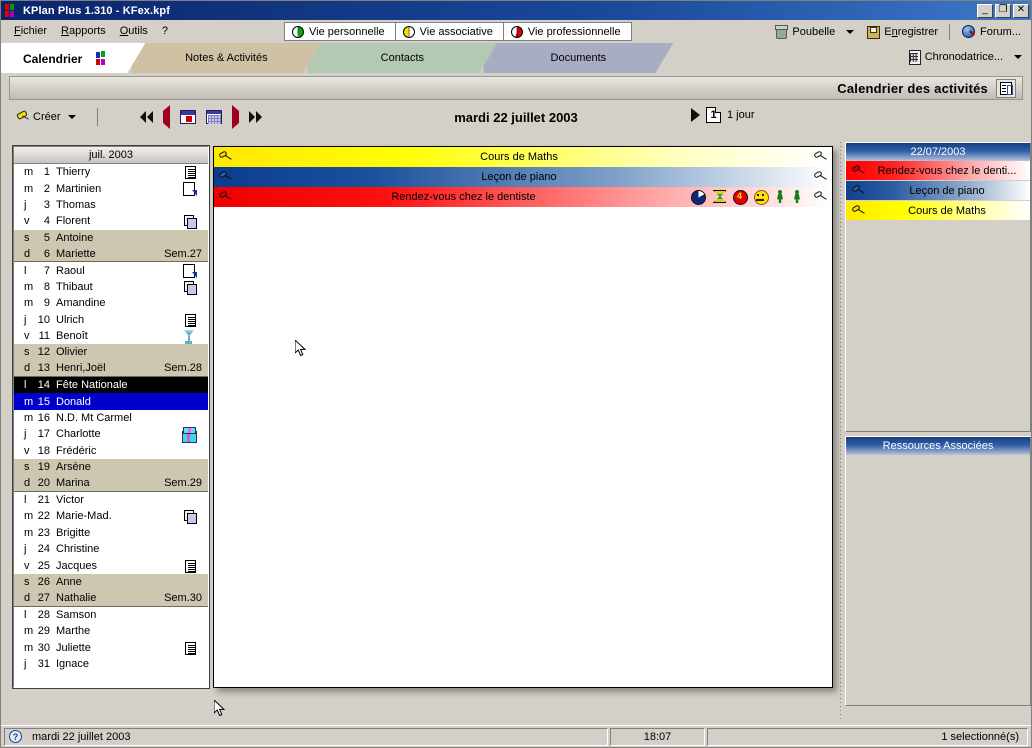  Describe the element at coordinates (713, 115) in the screenshot. I see `one-page-icon: 1` at that location.